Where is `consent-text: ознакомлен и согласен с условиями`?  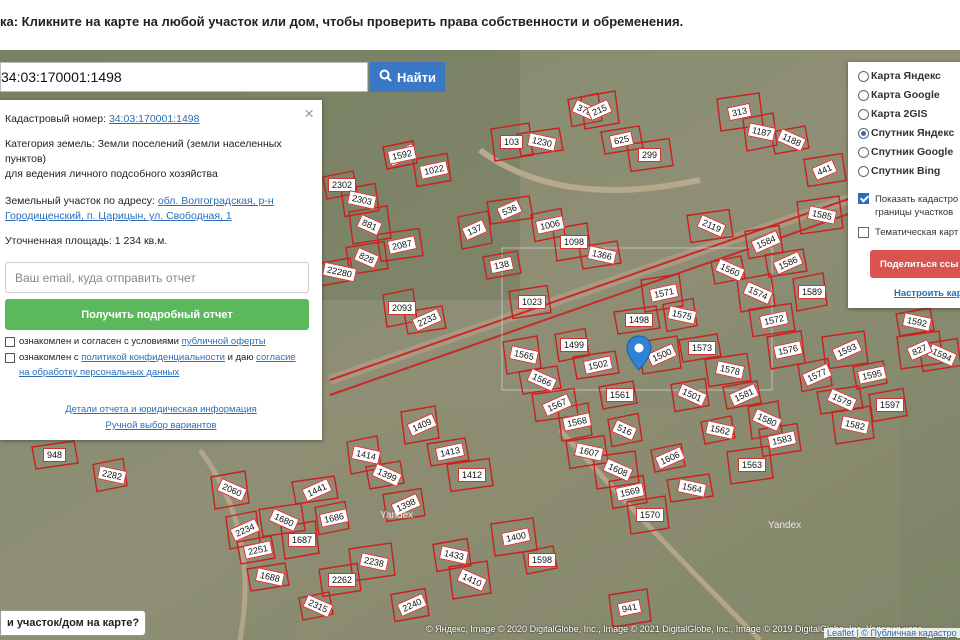
consent-text: ознакомлен и согласен с условиями is located at coordinates (99, 341).